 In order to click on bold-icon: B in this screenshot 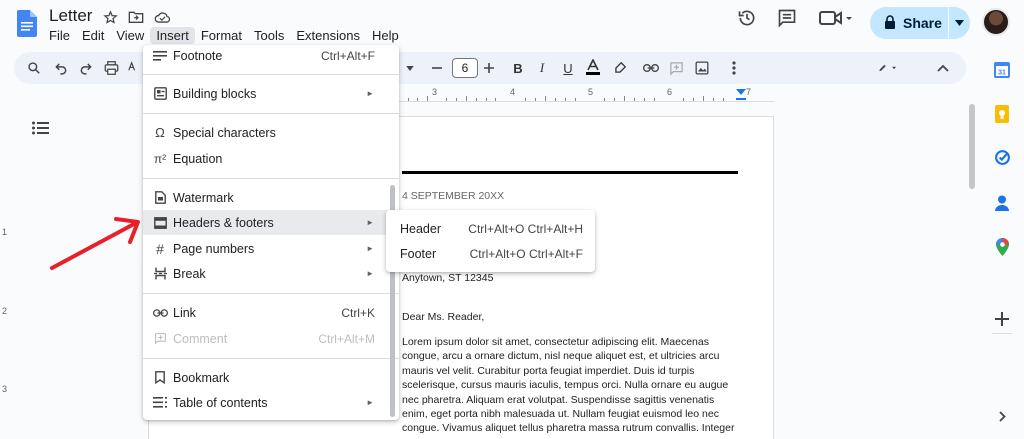, I will do `click(518, 68)`.